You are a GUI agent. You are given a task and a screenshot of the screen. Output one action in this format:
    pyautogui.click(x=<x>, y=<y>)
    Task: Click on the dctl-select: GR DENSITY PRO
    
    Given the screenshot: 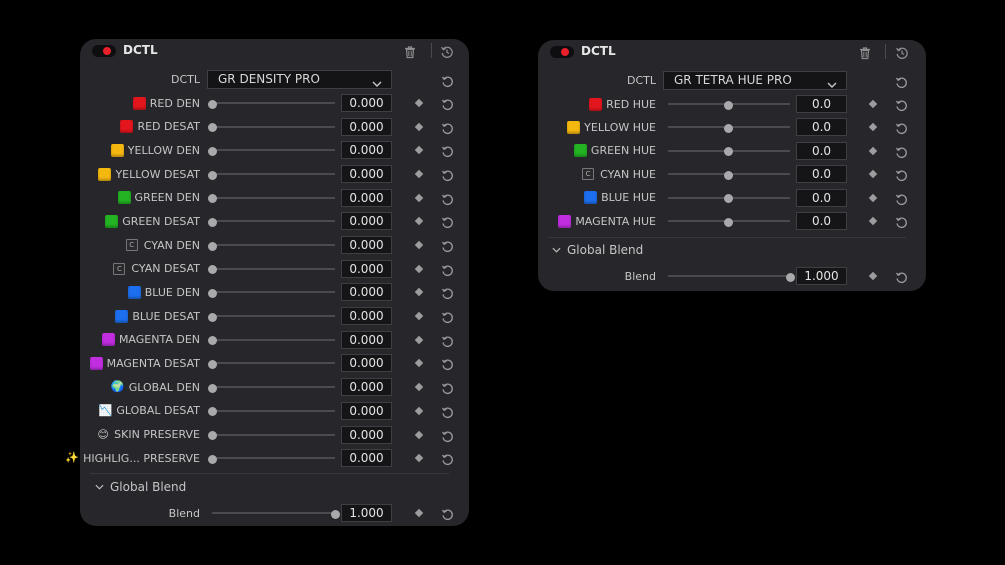 What is the action you would take?
    pyautogui.click(x=299, y=79)
    